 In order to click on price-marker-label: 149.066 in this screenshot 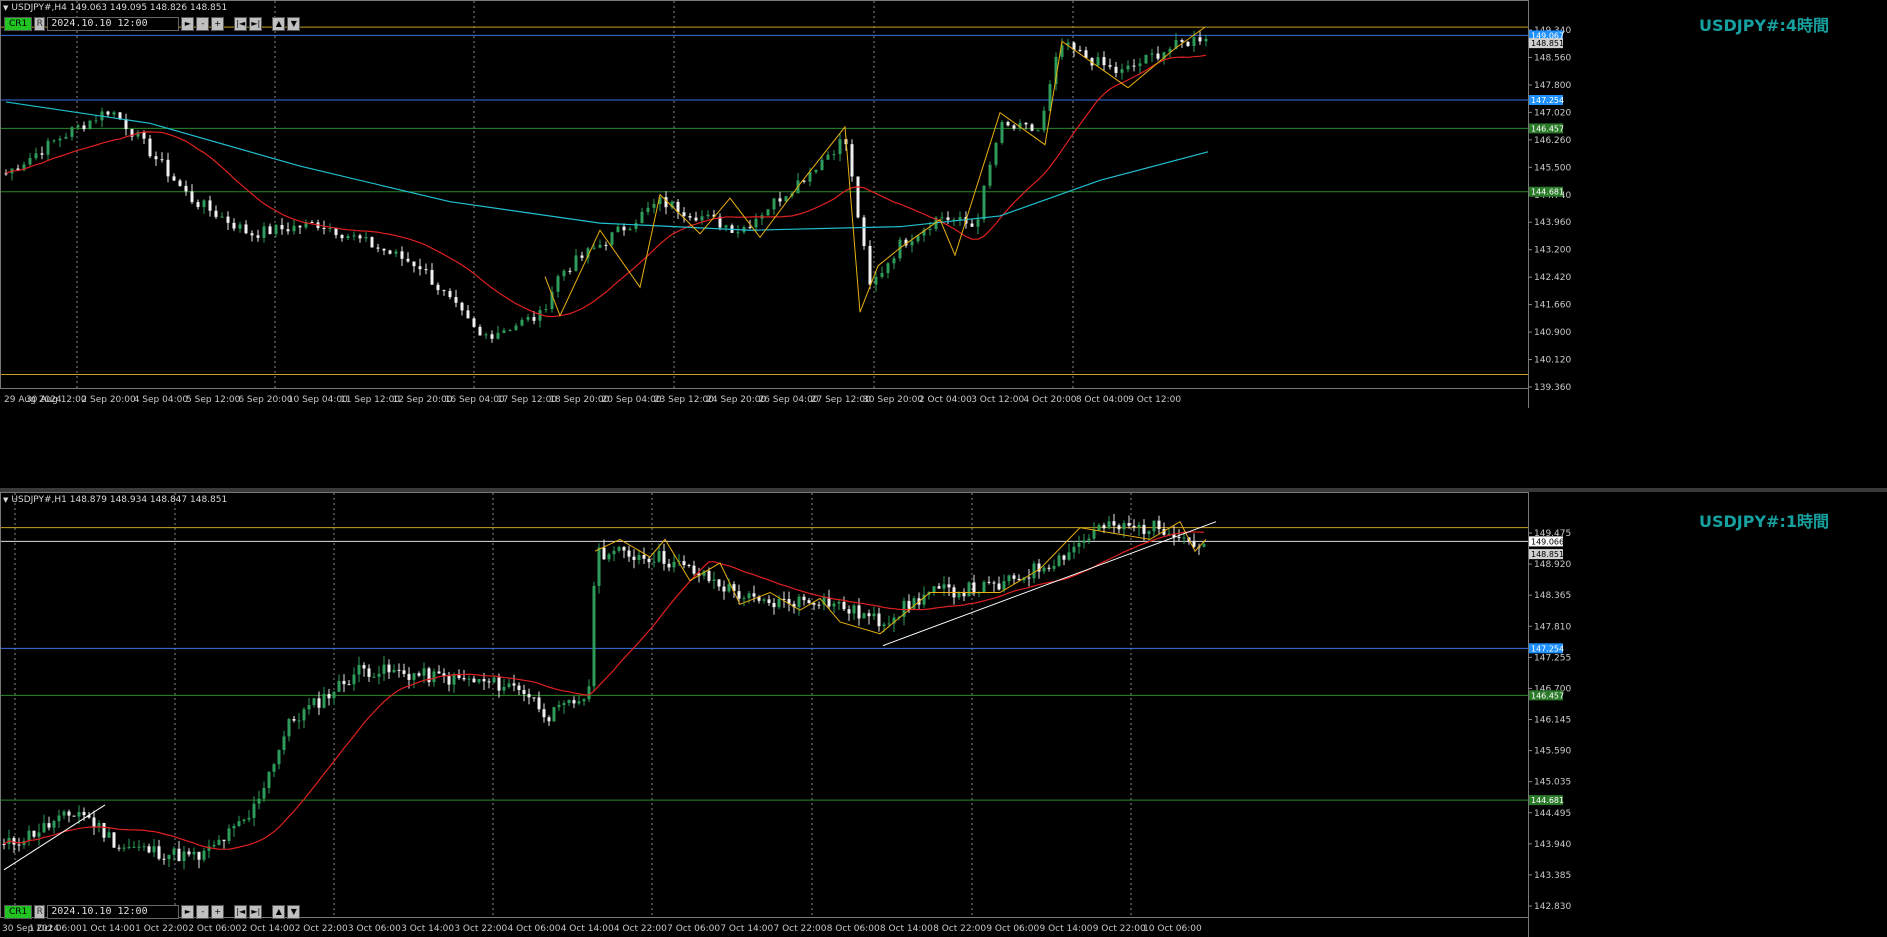, I will do `click(1547, 541)`.